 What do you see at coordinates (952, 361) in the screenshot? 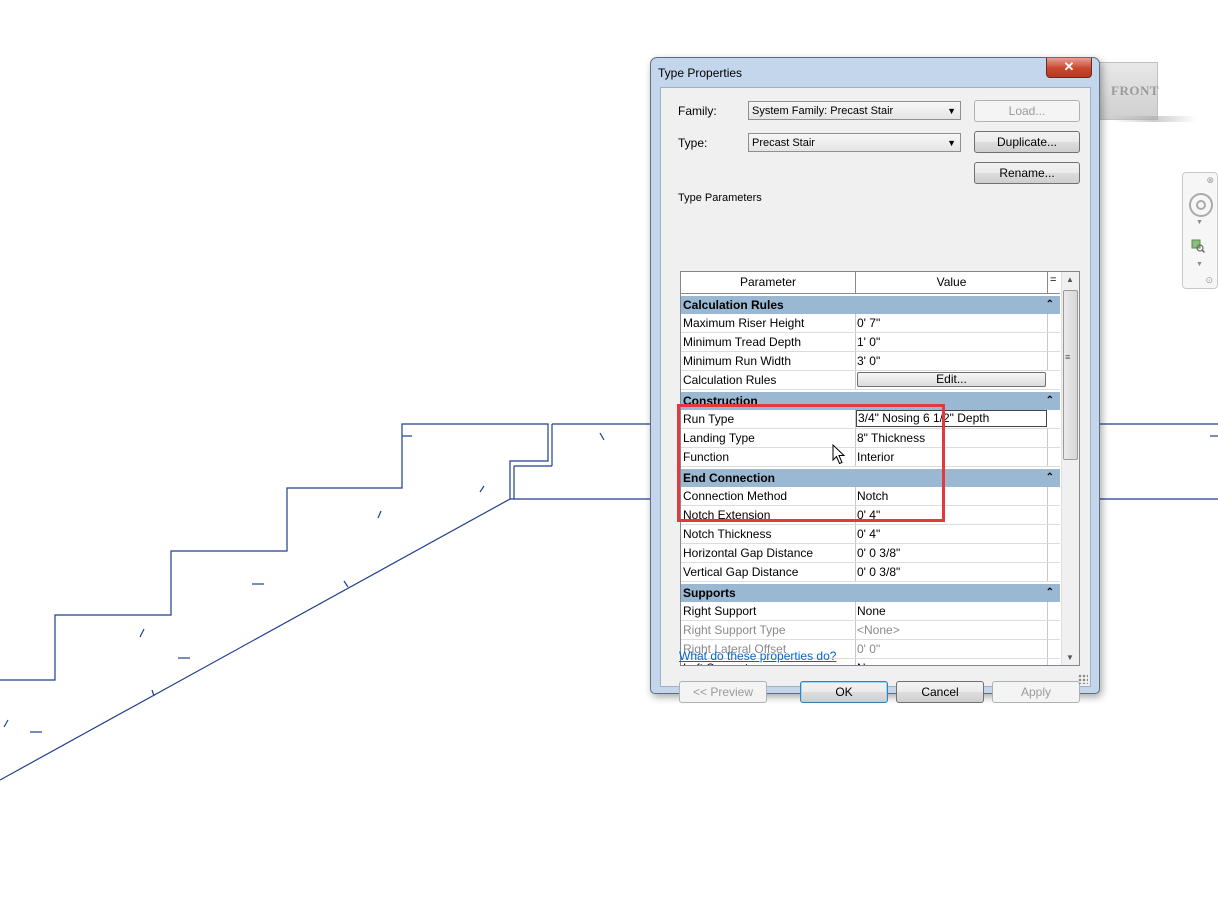
I see `parameter-value: 3' 0"` at bounding box center [952, 361].